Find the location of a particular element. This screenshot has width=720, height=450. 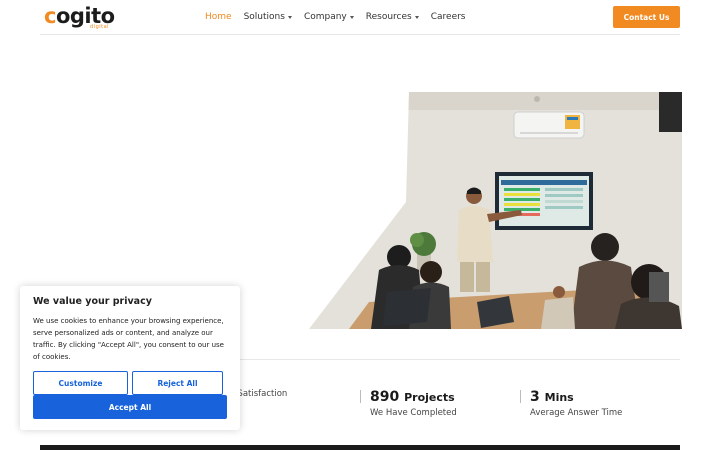

nav-item-solutions: Solutions is located at coordinates (268, 17).